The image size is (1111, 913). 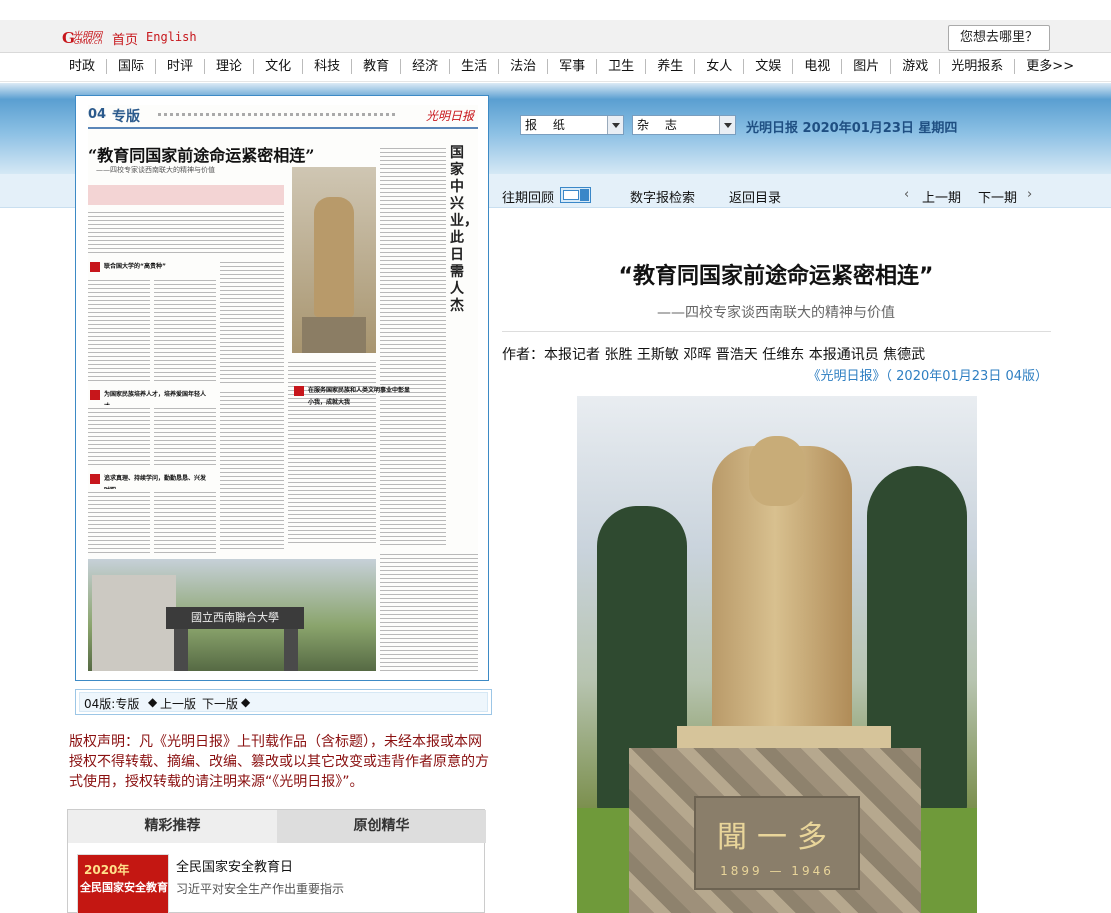 I want to click on section-heading: 联合国大学的“高贵种”, so click(x=150, y=267).